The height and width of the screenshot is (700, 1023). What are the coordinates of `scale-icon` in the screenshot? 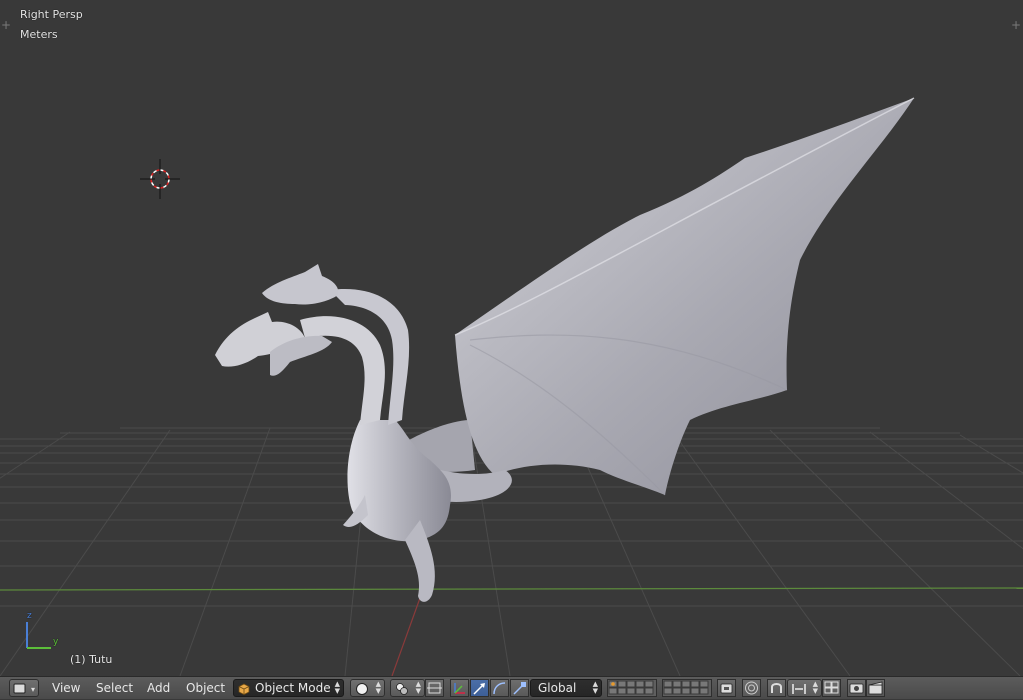 It's located at (519, 688).